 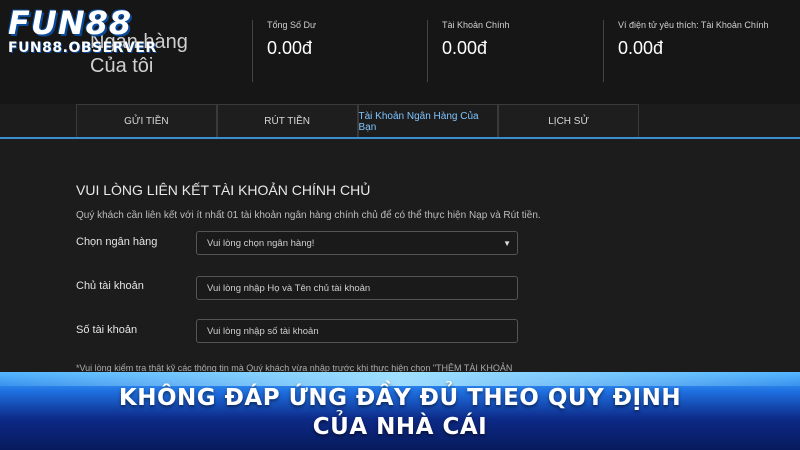 What do you see at coordinates (693, 25) in the screenshot?
I see `balance-label: Ví điện tử yêu thích: Tài Khoản Chính` at bounding box center [693, 25].